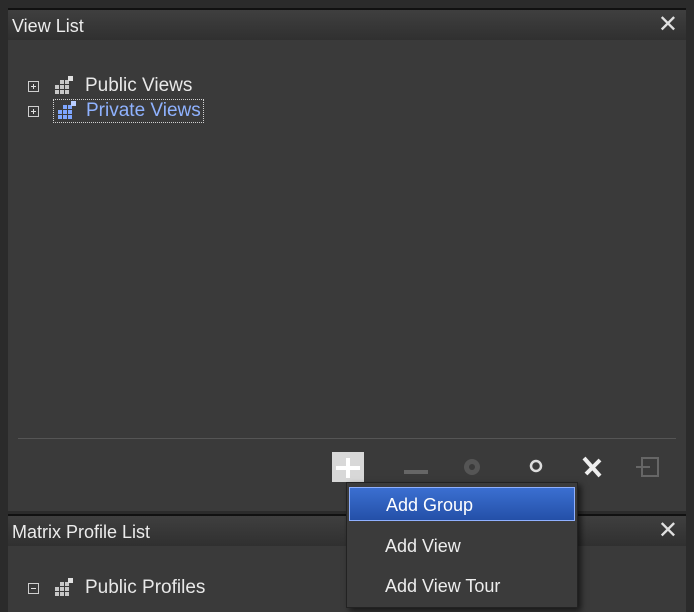  Describe the element at coordinates (416, 472) in the screenshot. I see `minus-icon` at that location.